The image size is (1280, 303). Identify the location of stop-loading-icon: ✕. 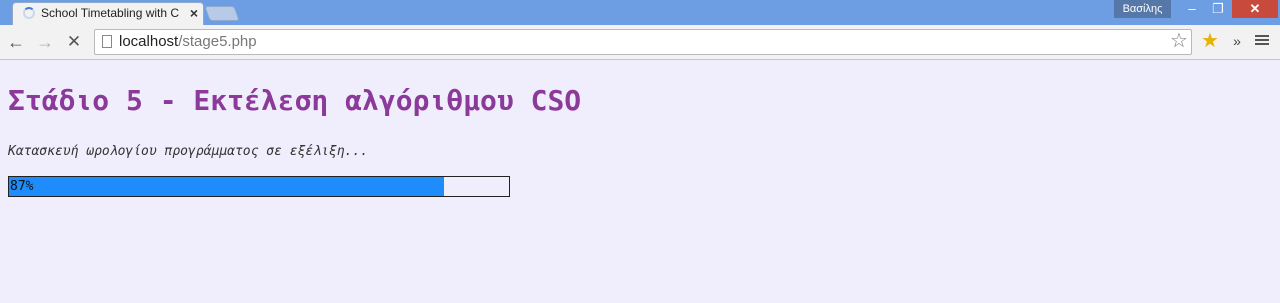
(74, 42).